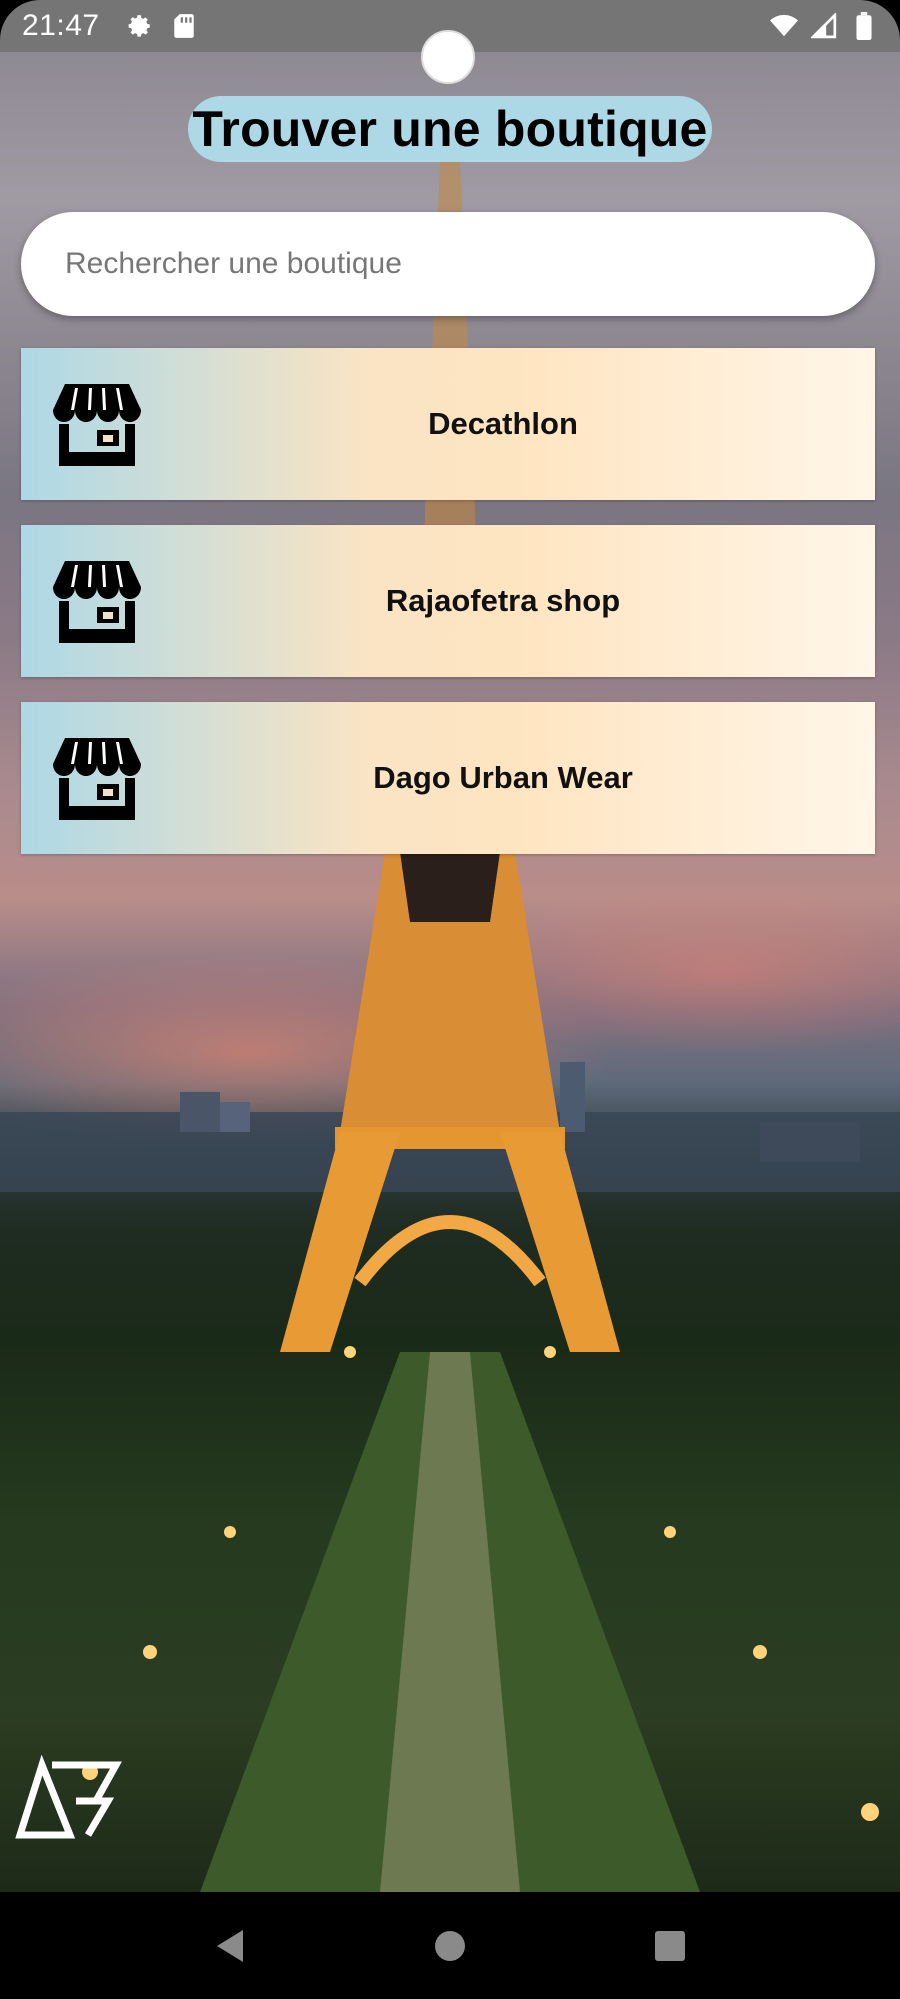 The image size is (900, 1999). I want to click on shop-card-dago-urban-wear: Dago Urban Wear, so click(448, 778).